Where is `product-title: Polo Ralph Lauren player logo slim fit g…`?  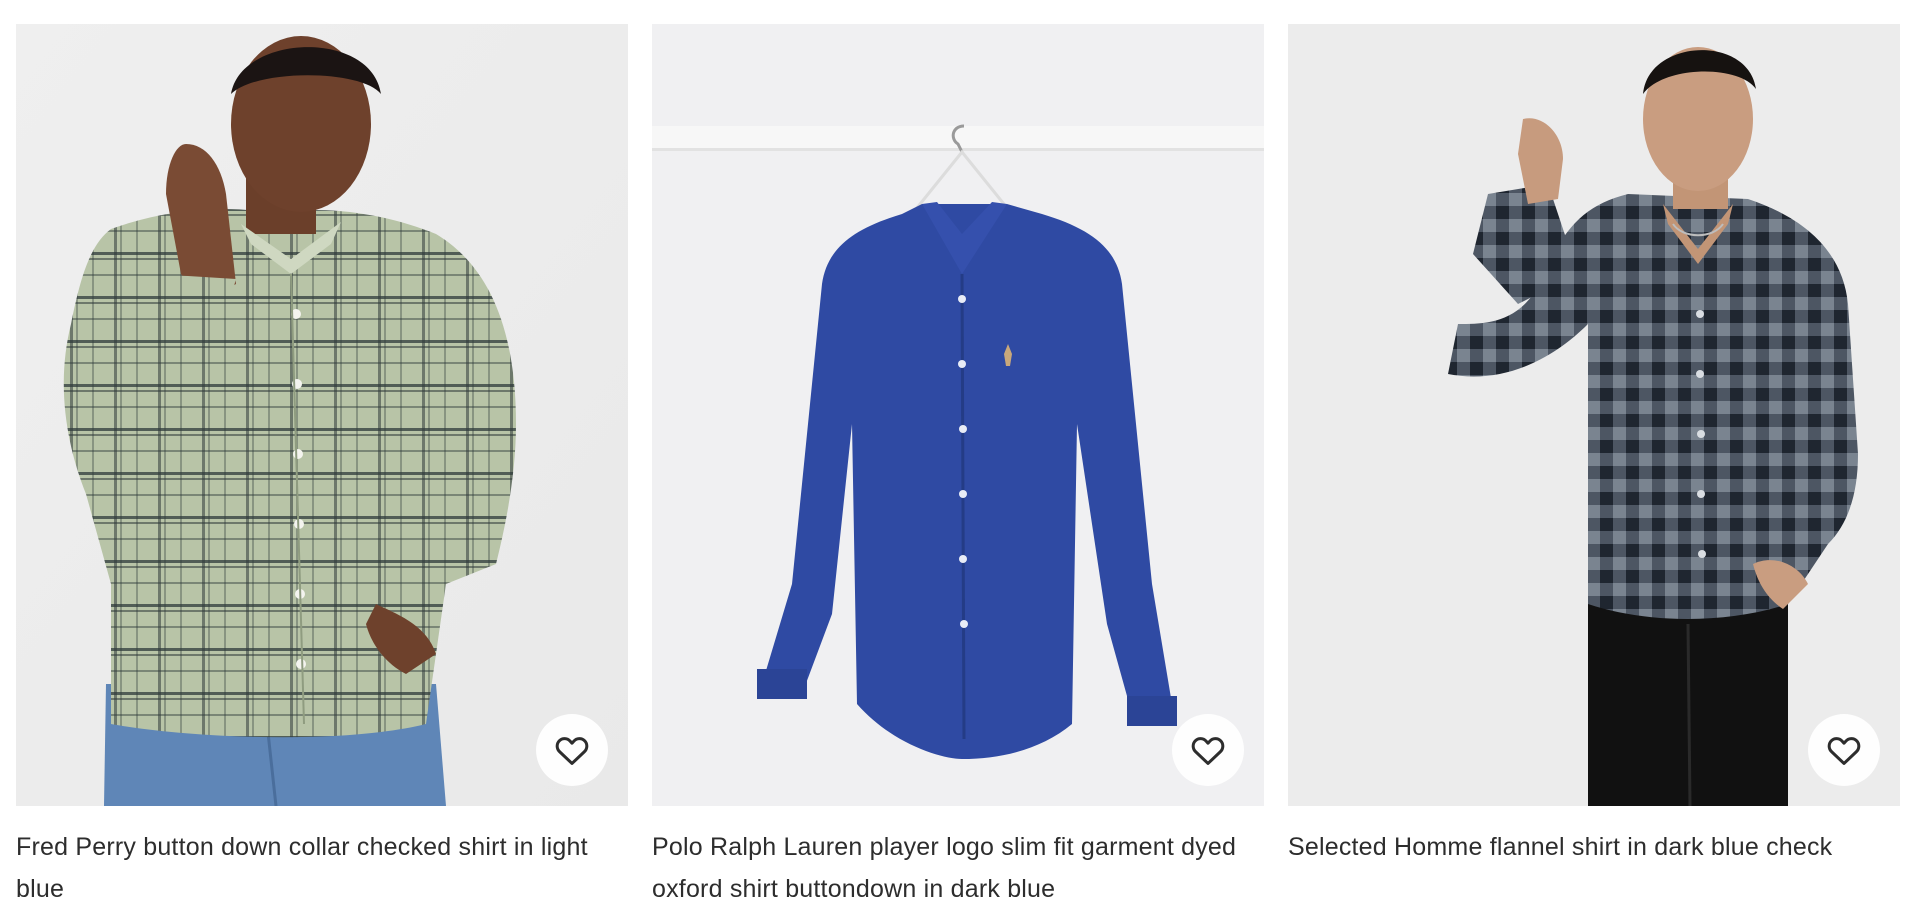
product-title: Polo Ralph Lauren player logo slim fit g… is located at coordinates (958, 868).